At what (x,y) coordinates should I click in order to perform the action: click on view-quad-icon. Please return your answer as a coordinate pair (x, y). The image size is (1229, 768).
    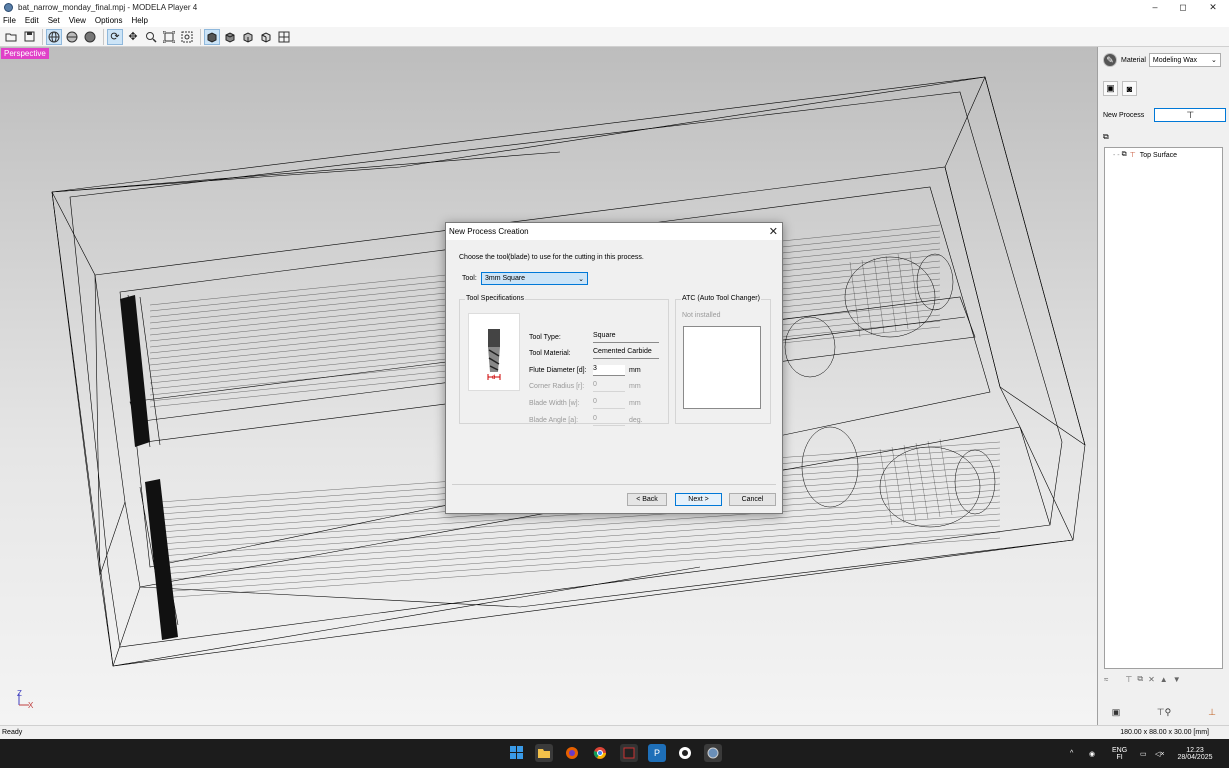
    Looking at the image, I should click on (284, 37).